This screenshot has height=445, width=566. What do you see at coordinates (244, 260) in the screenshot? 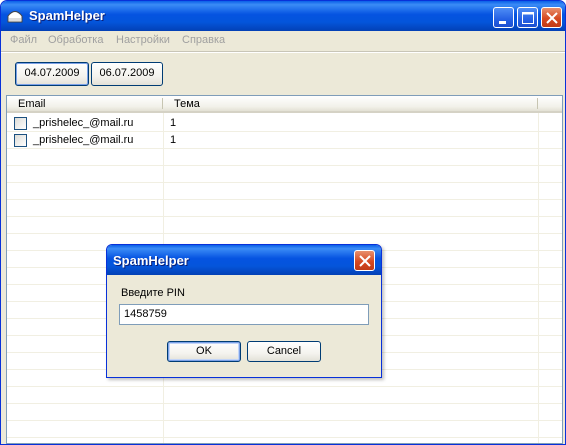
I see `dialog-title-bar: SpamHelper` at bounding box center [244, 260].